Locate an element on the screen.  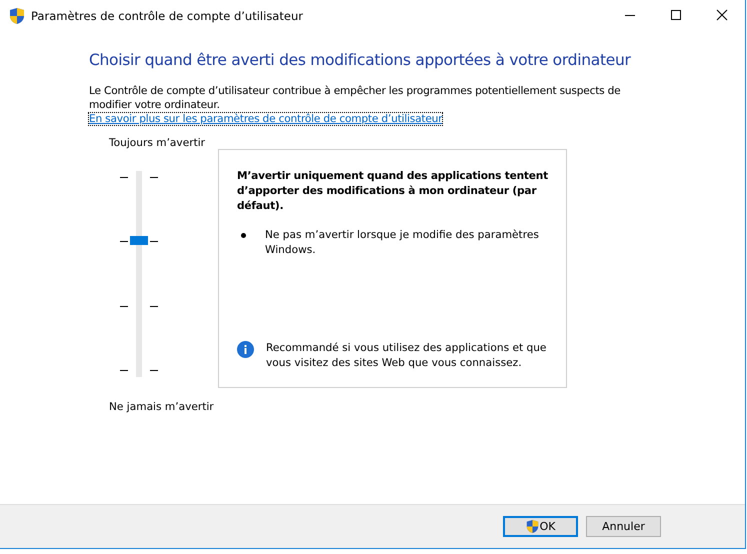
slider-thumb is located at coordinates (139, 240).